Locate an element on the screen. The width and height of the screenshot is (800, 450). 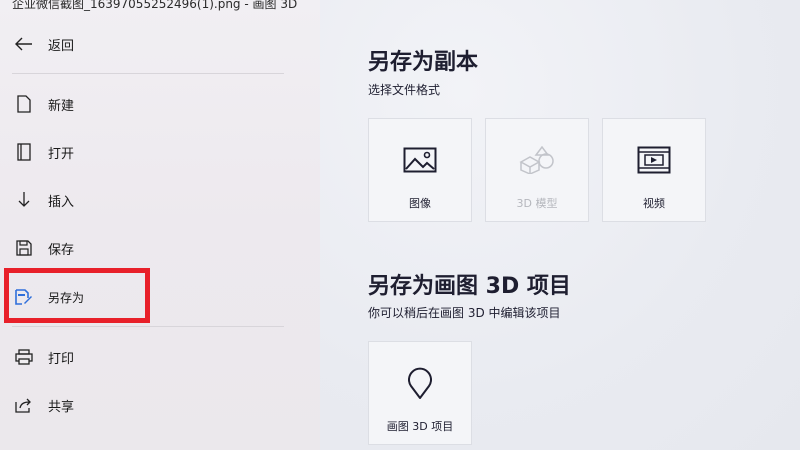
sidebar-item-insert: 插入 is located at coordinates (150, 200).